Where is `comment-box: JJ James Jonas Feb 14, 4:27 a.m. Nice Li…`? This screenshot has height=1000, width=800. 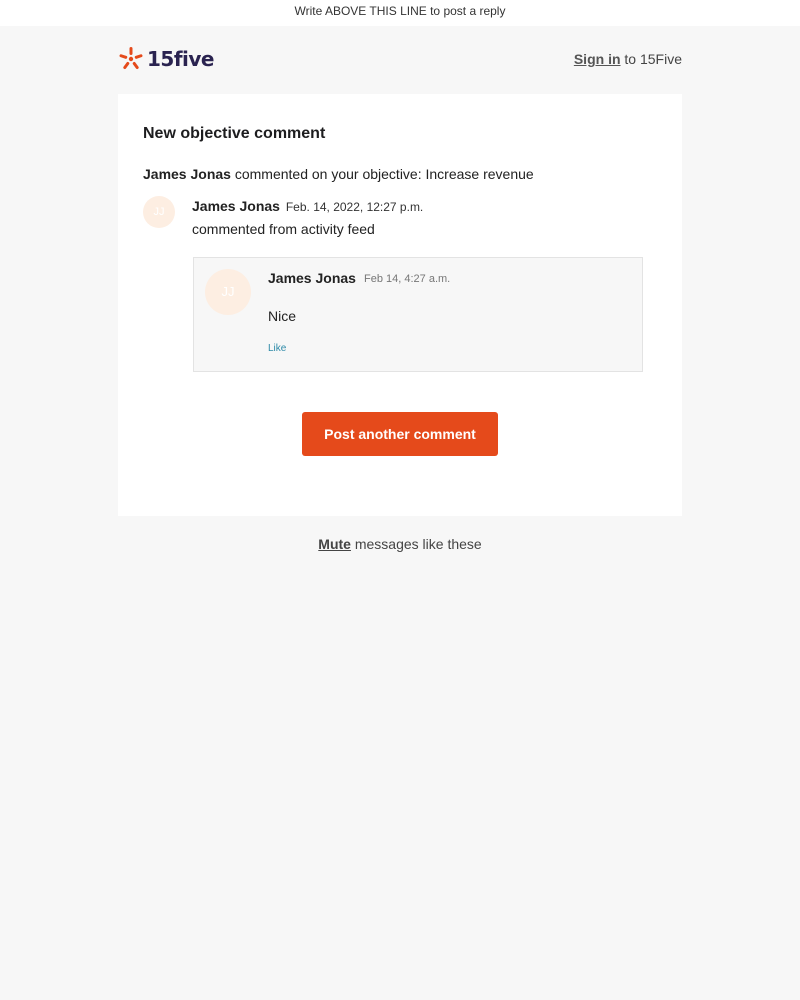
comment-box: JJ James Jonas Feb 14, 4:27 a.m. Nice Li… is located at coordinates (418, 314).